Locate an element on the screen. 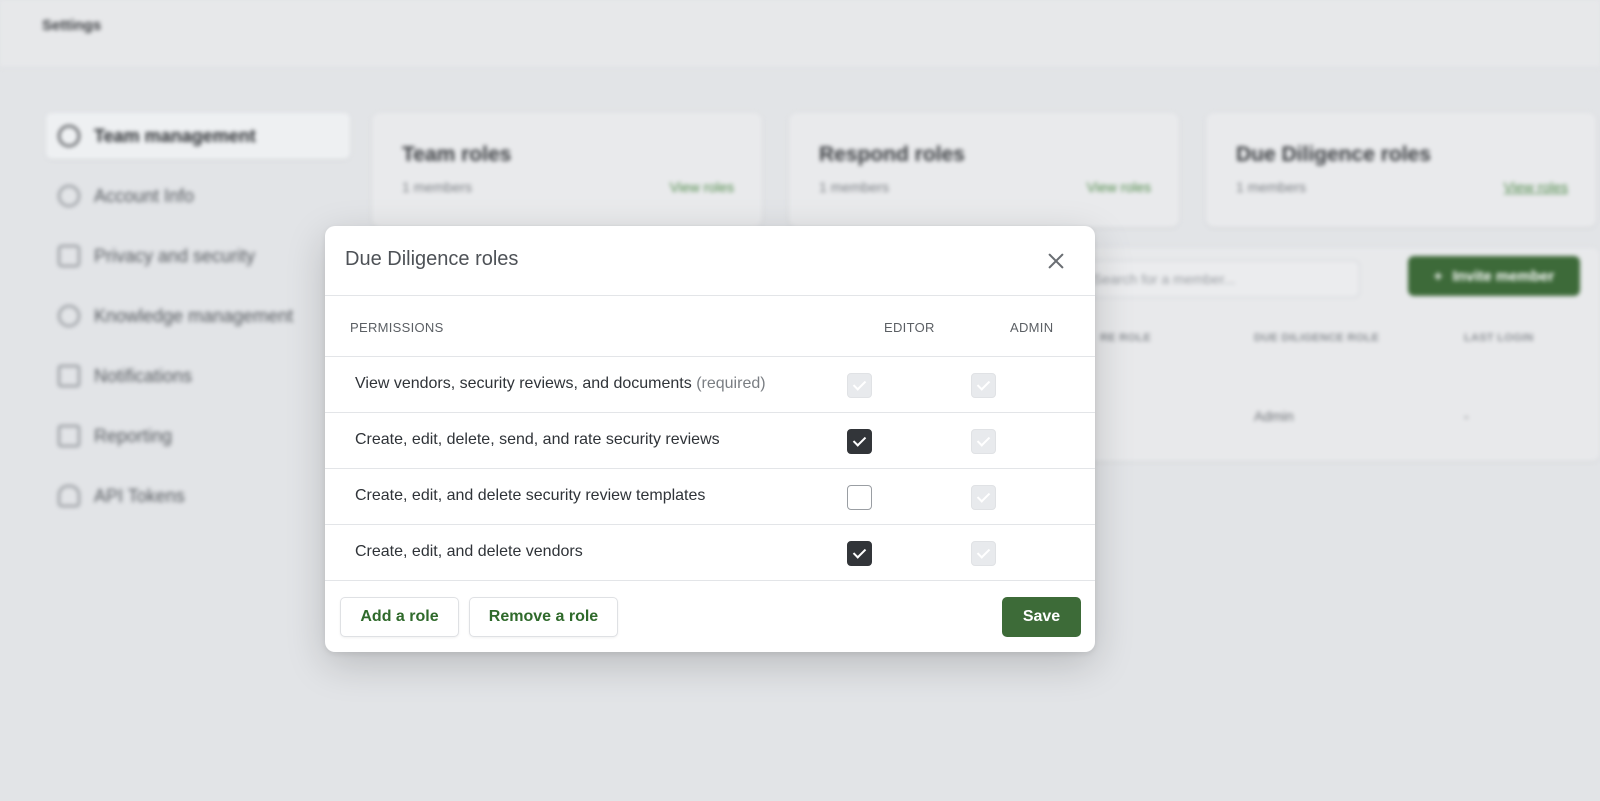 The height and width of the screenshot is (801, 1600). sidebar-item-label: API Tokens is located at coordinates (139, 495).